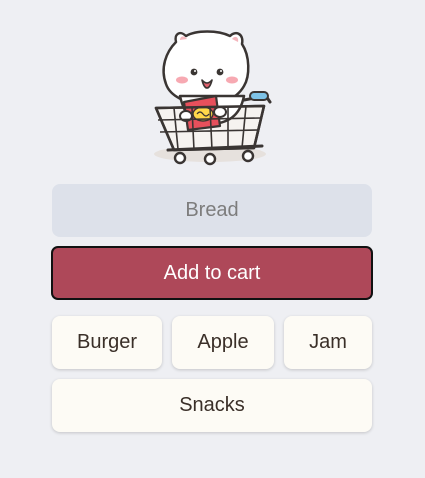  I want to click on choice-jam-button: Jam, so click(328, 342).